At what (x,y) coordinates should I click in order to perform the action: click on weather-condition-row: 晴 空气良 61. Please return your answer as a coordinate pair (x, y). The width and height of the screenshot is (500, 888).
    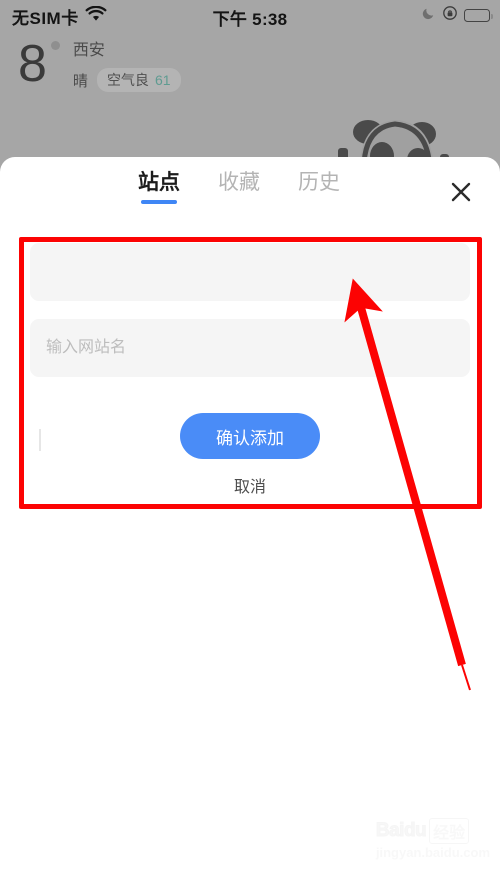
    Looking at the image, I should click on (127, 80).